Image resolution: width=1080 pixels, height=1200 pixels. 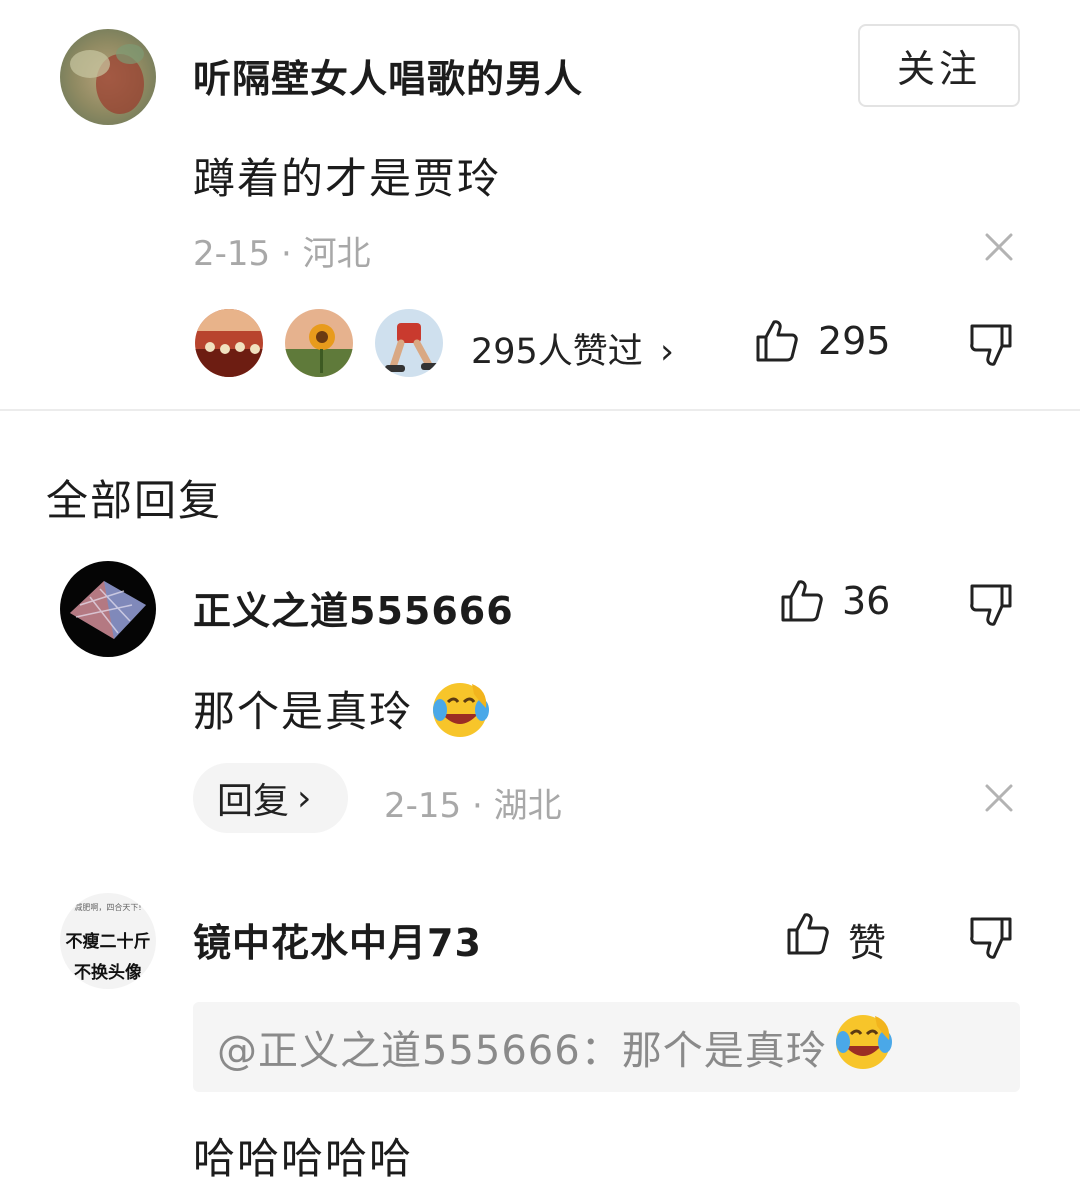 I want to click on like-count: 36, so click(x=866, y=601).